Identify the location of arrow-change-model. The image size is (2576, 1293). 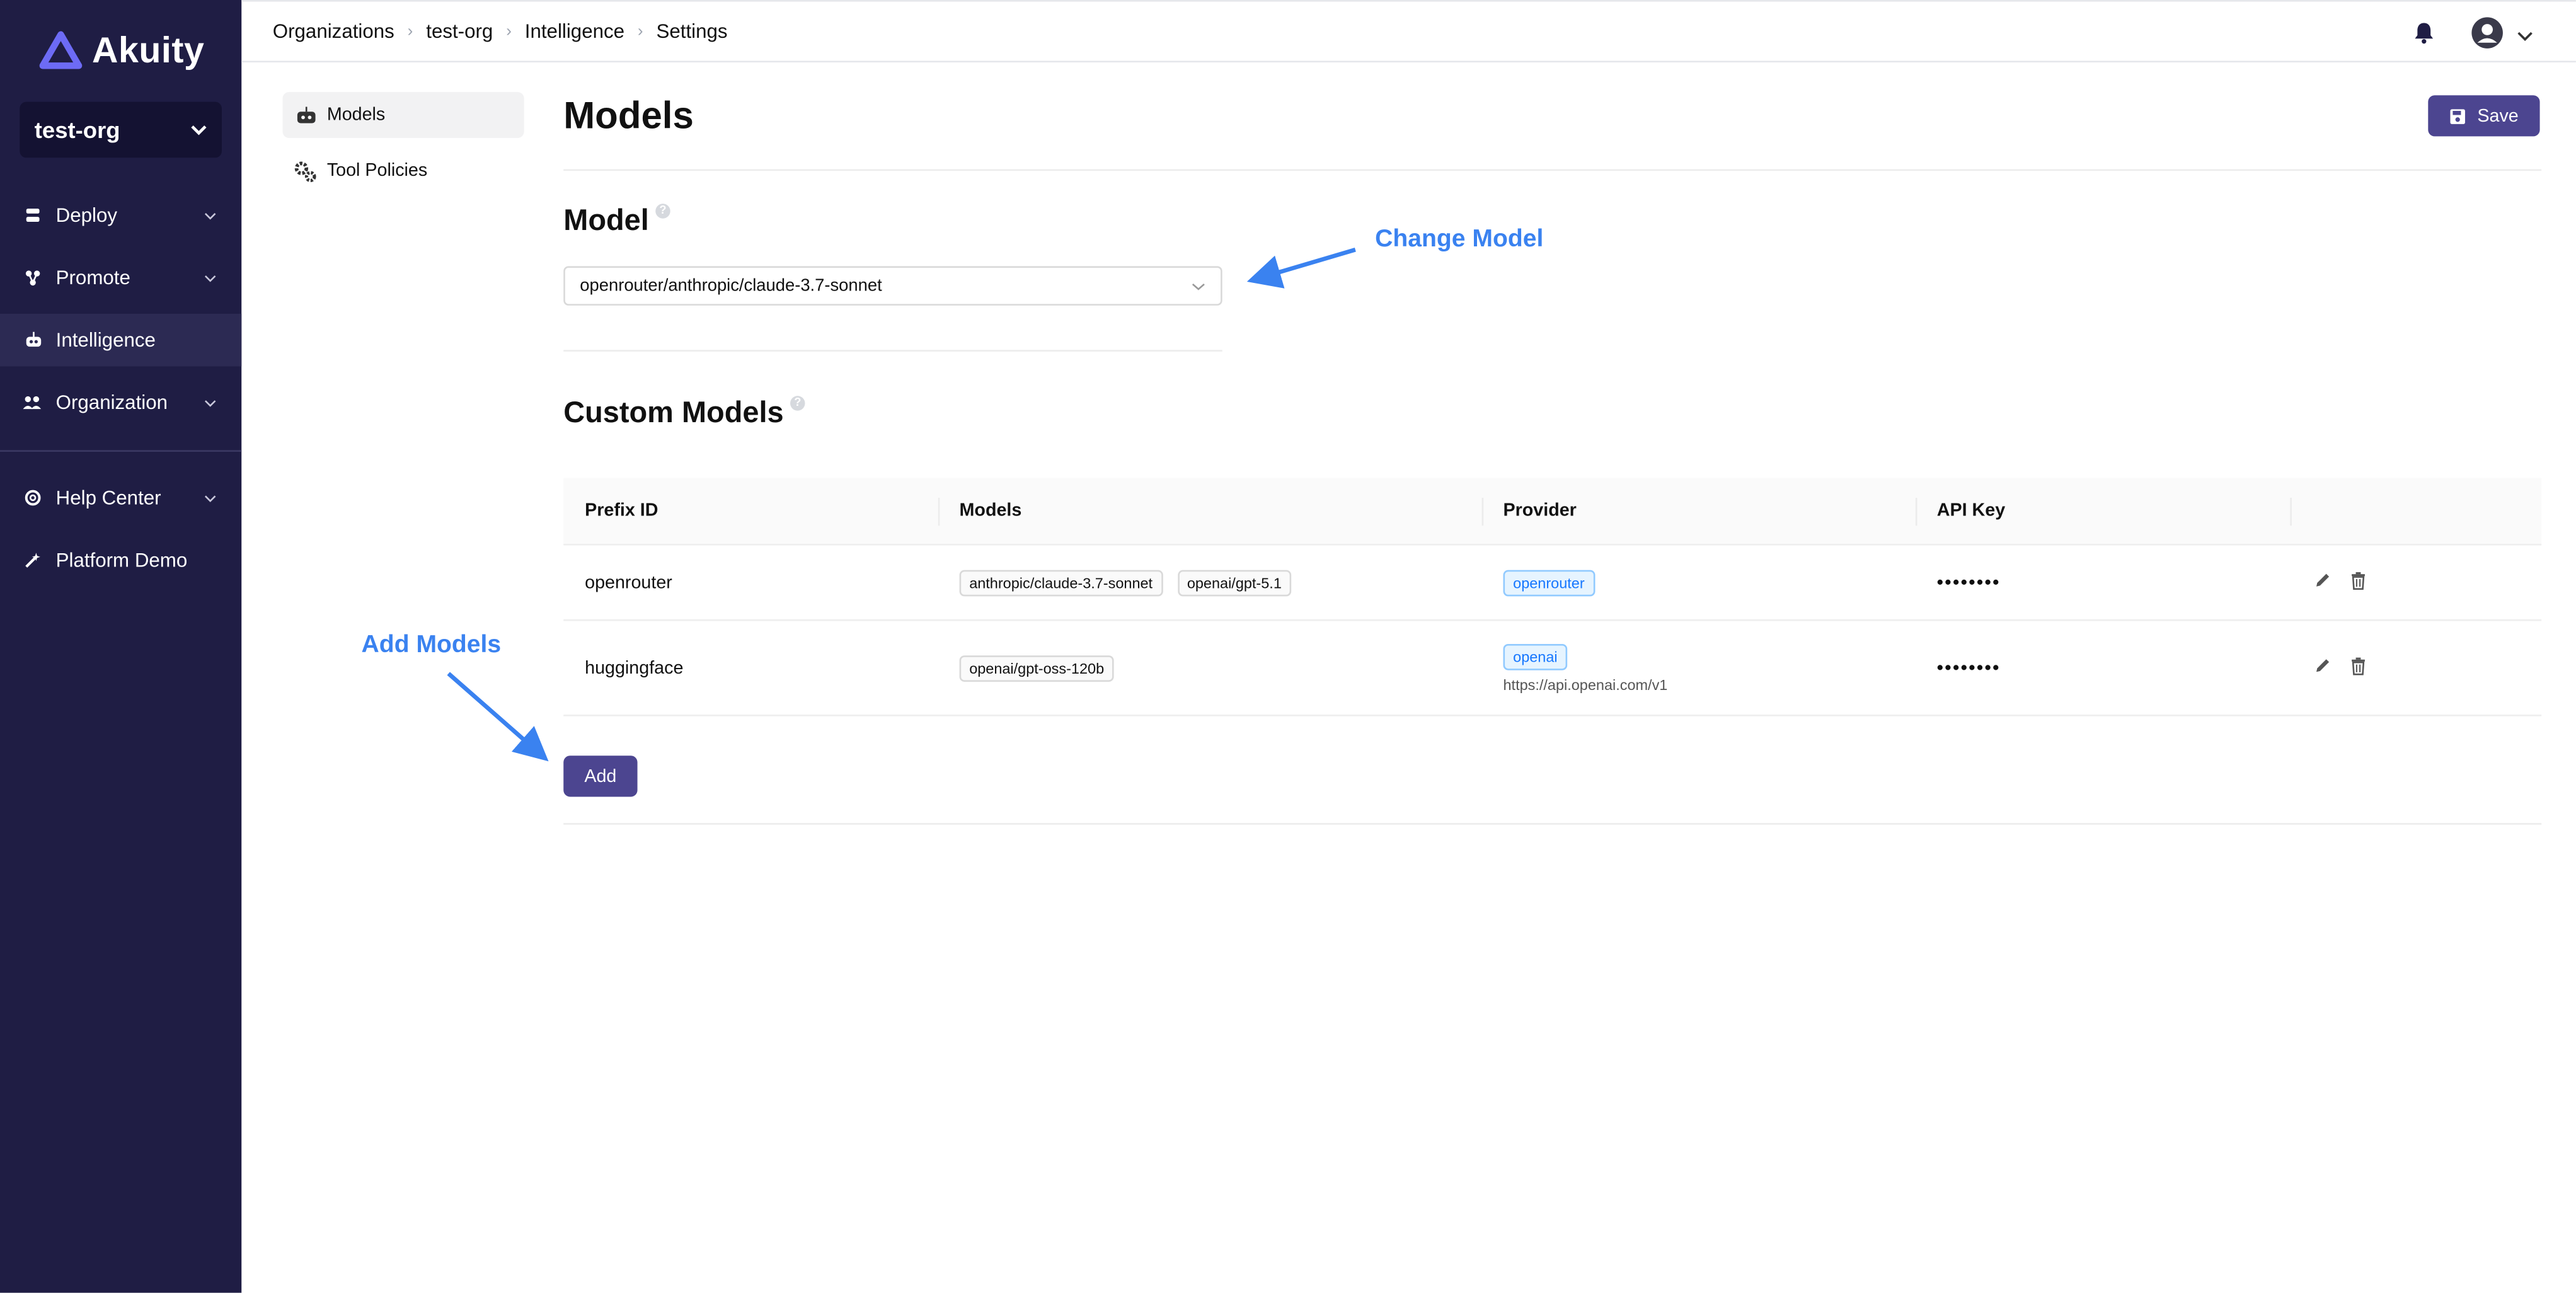
(1301, 269).